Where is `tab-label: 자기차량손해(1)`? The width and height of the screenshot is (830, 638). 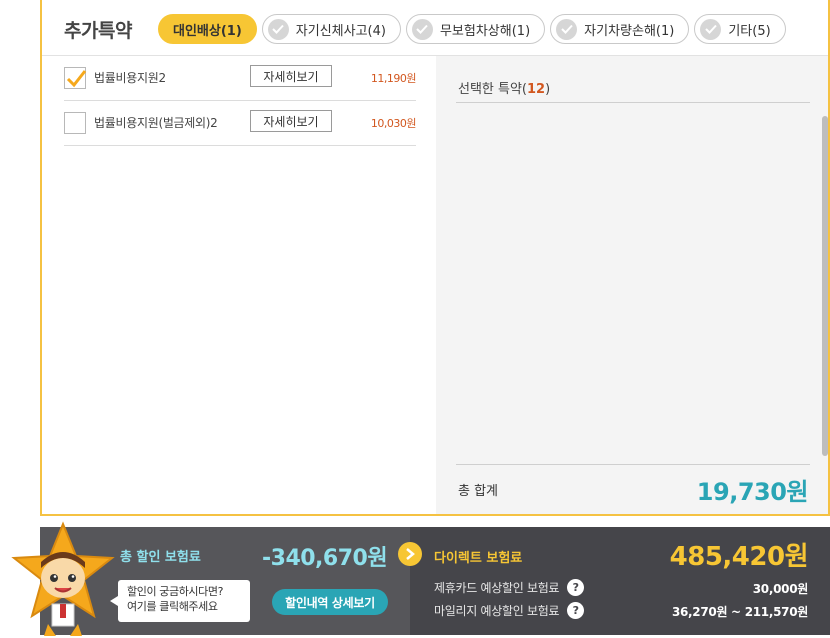
tab-label: 자기차량손해(1) is located at coordinates (629, 31).